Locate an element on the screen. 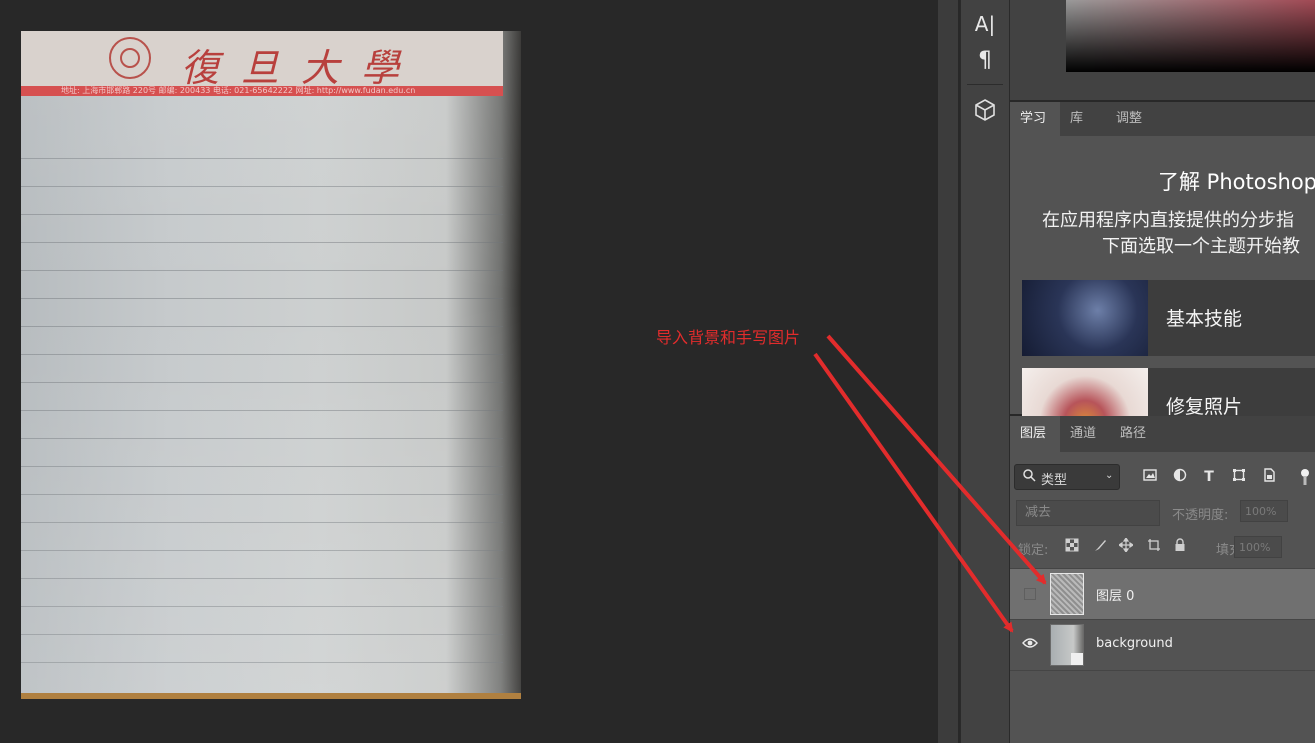 The height and width of the screenshot is (743, 1315). opacity-label: 不透明度: is located at coordinates (1200, 515).